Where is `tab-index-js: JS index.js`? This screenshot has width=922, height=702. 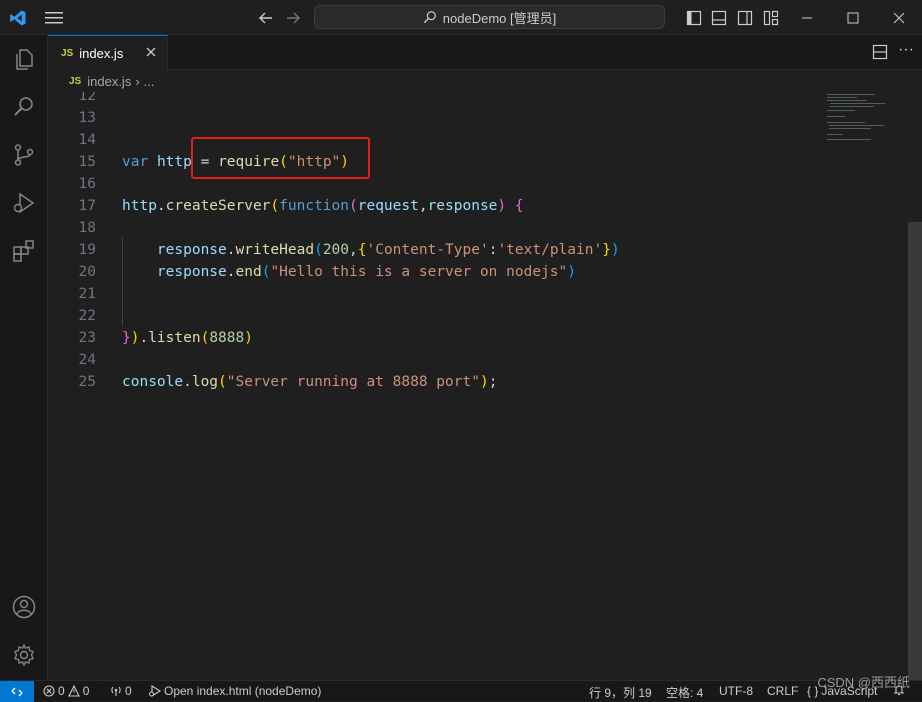
tab-index-js: JS index.js is located at coordinates (108, 52).